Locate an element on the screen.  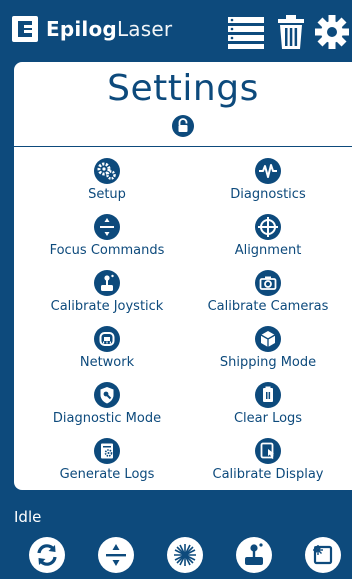
shipping-mode-button: Shipping Mode is located at coordinates (268, 348).